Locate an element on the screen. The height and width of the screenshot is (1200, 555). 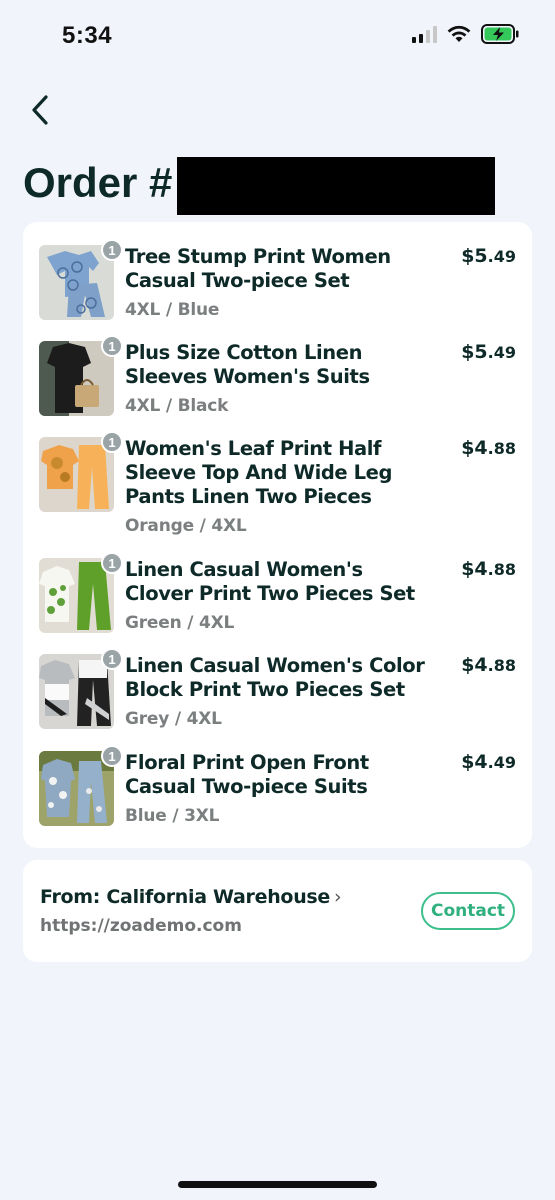
warehouse-link: From: California Warehouse › is located at coordinates (191, 897).